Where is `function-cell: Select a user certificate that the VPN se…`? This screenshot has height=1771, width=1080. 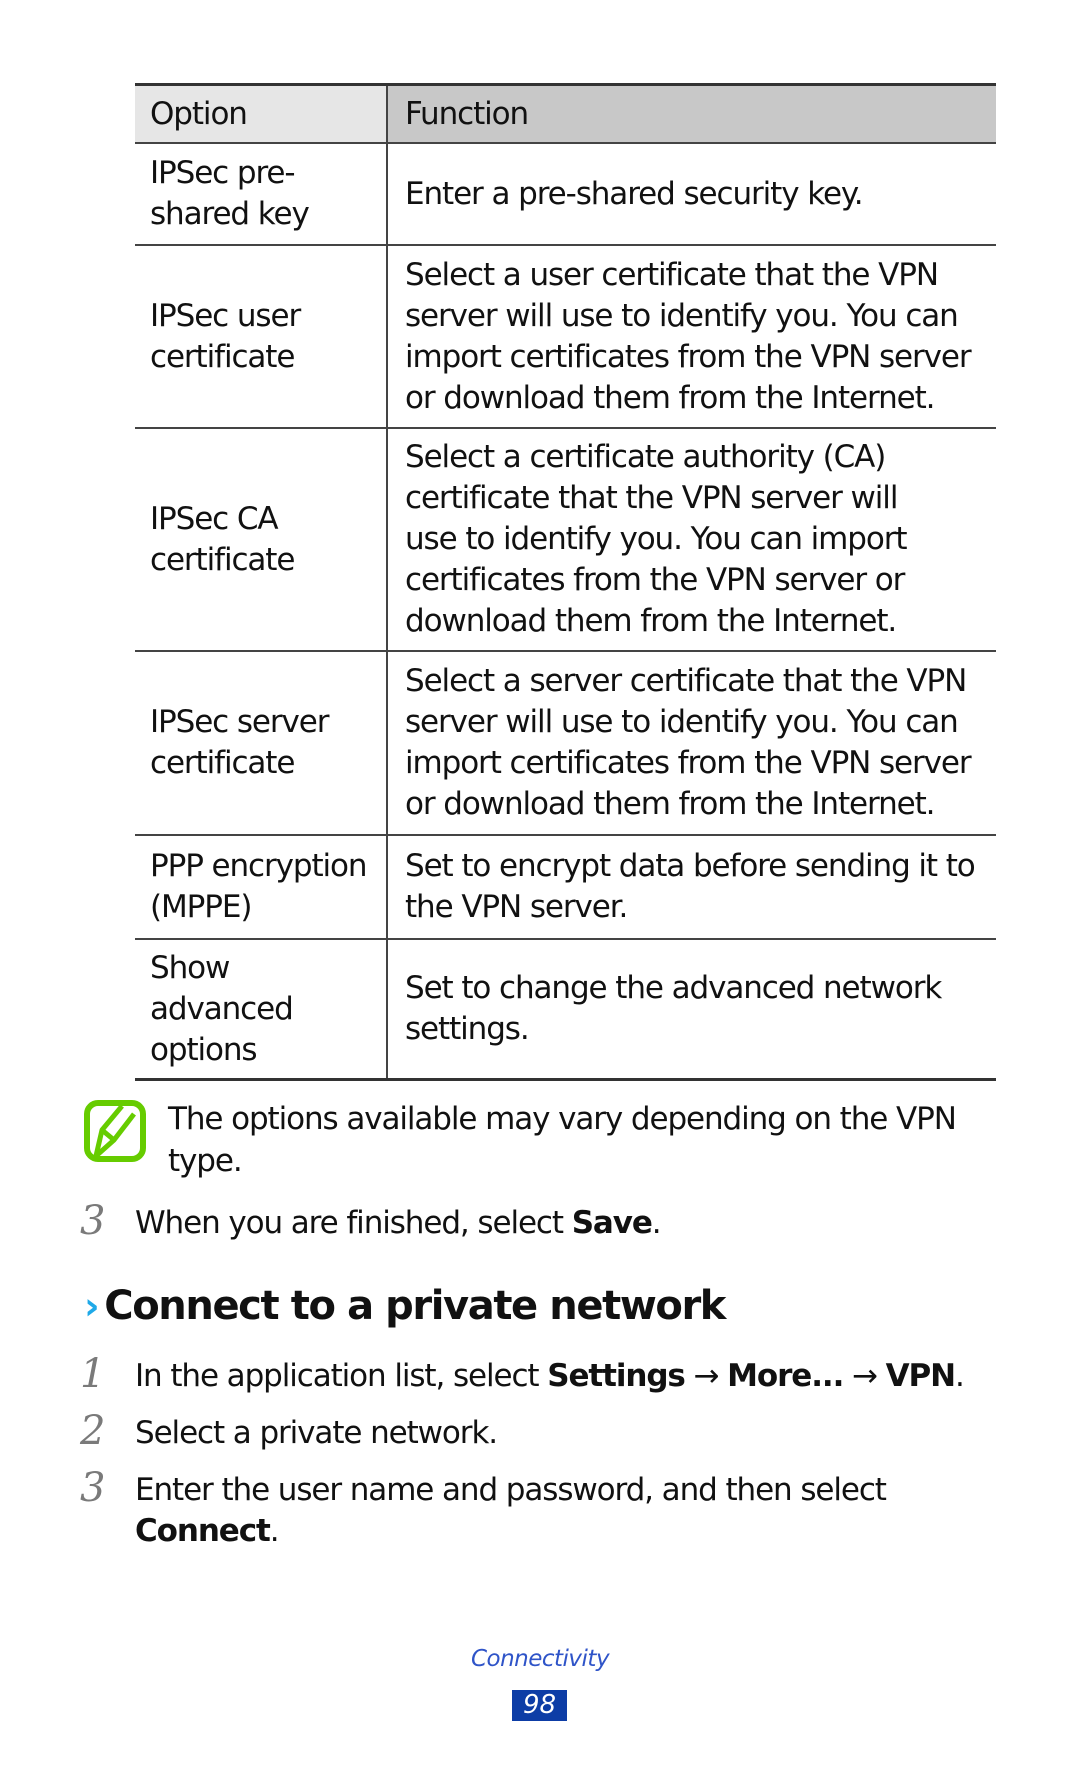 function-cell: Select a user certificate that the VPN se… is located at coordinates (692, 336).